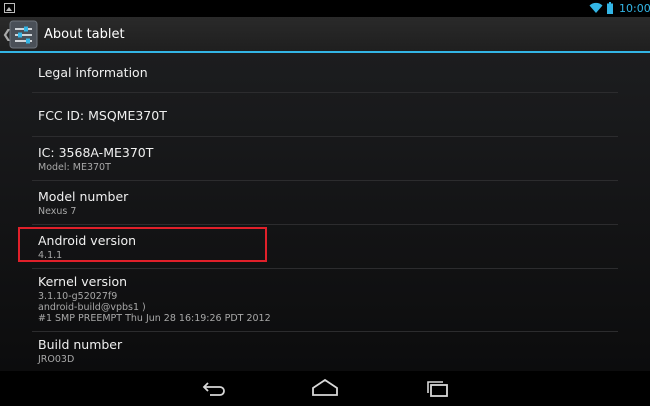  What do you see at coordinates (435, 388) in the screenshot?
I see `recent-apps-icon` at bounding box center [435, 388].